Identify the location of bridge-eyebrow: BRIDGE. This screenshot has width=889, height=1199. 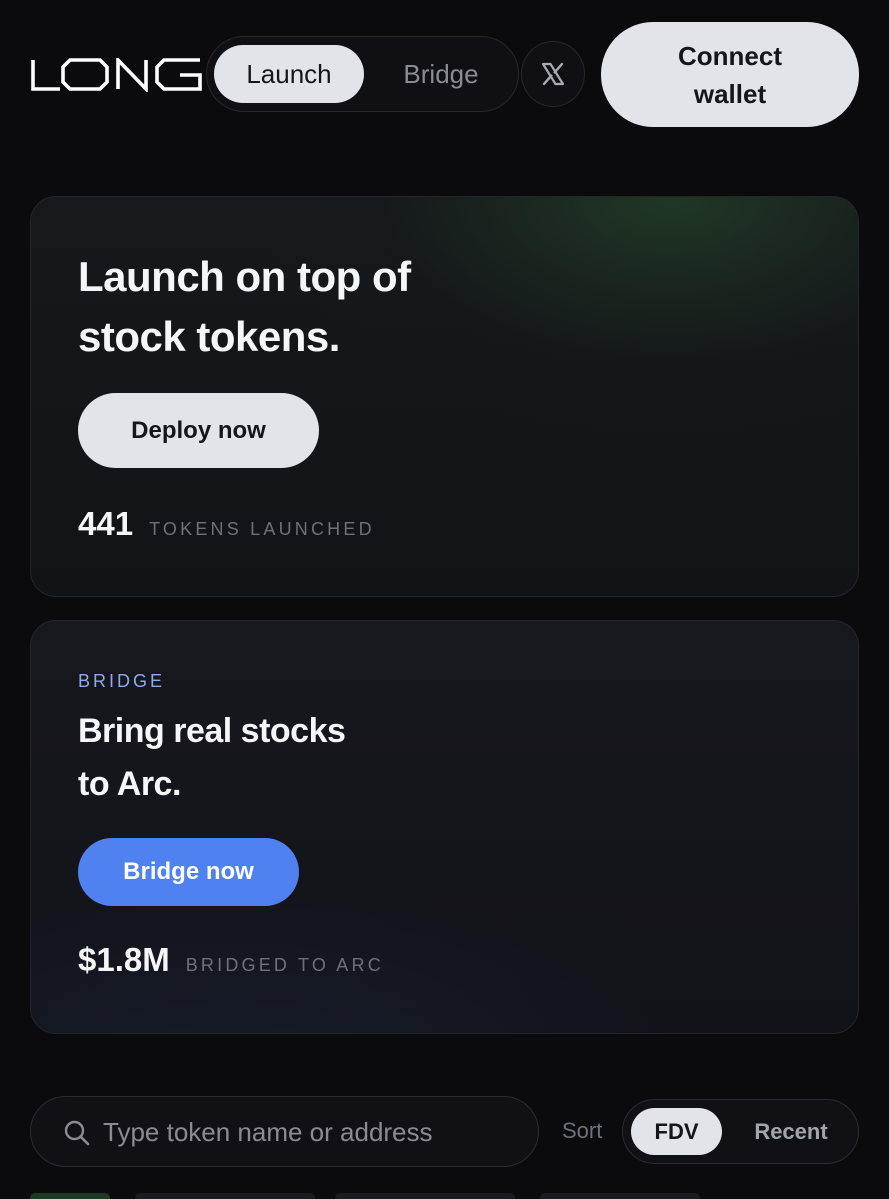
(122, 681).